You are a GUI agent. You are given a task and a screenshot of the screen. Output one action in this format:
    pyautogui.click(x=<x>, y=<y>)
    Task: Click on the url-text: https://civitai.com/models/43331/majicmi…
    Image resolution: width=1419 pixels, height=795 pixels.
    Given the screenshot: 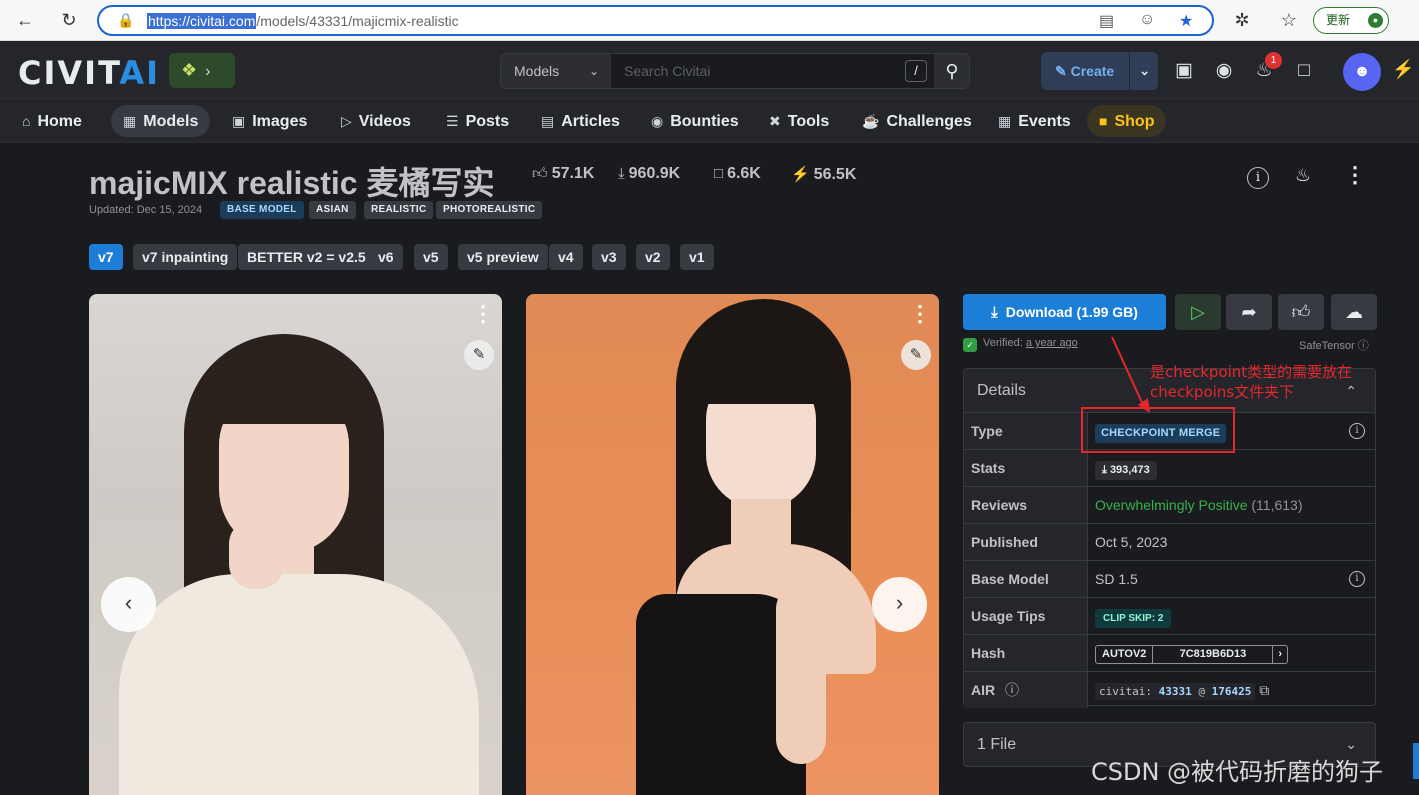 What is the action you would take?
    pyautogui.click(x=303, y=21)
    